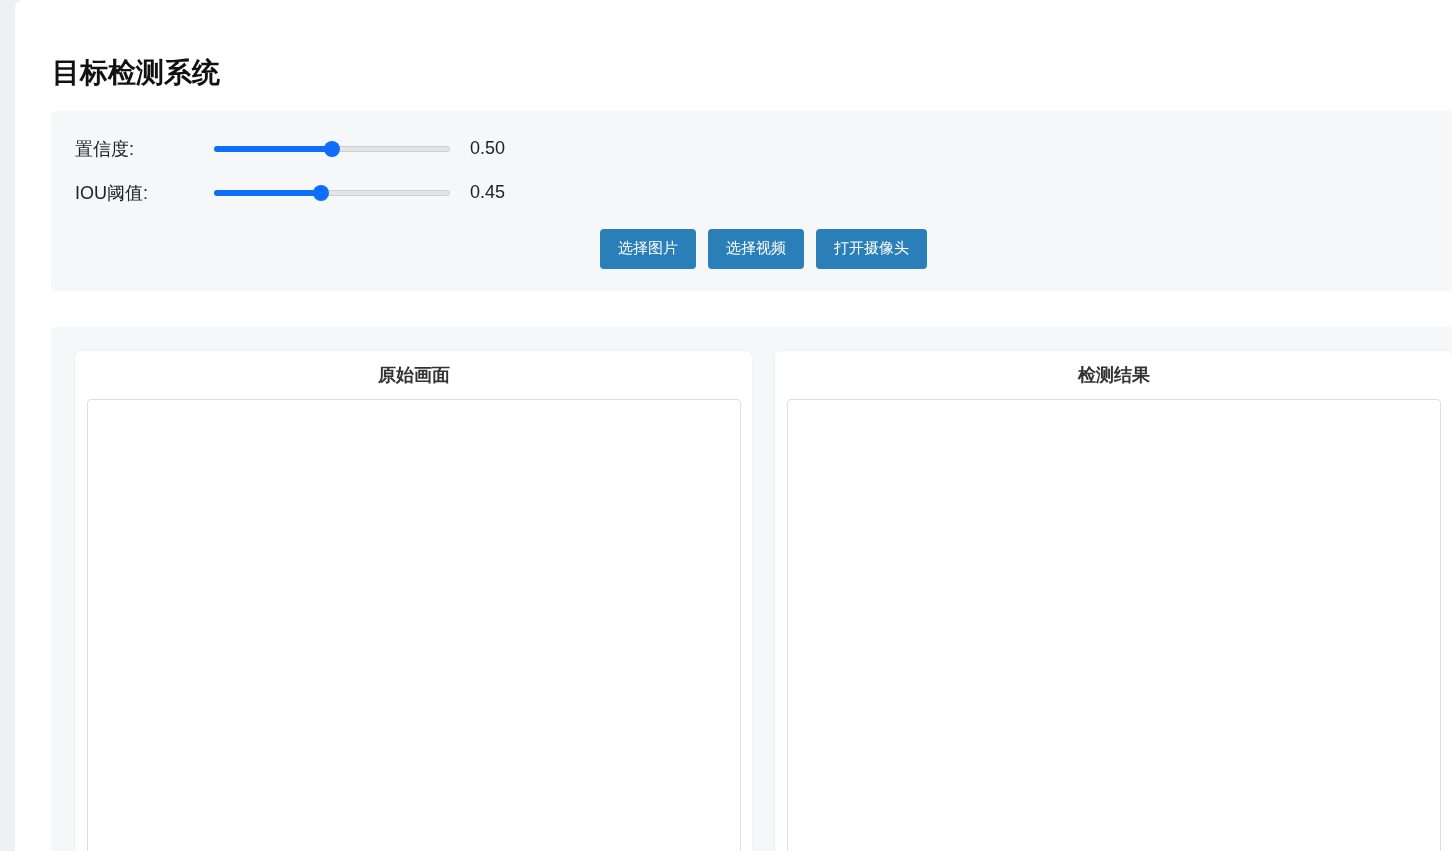  I want to click on action-button: 打开摄像头, so click(871, 248).